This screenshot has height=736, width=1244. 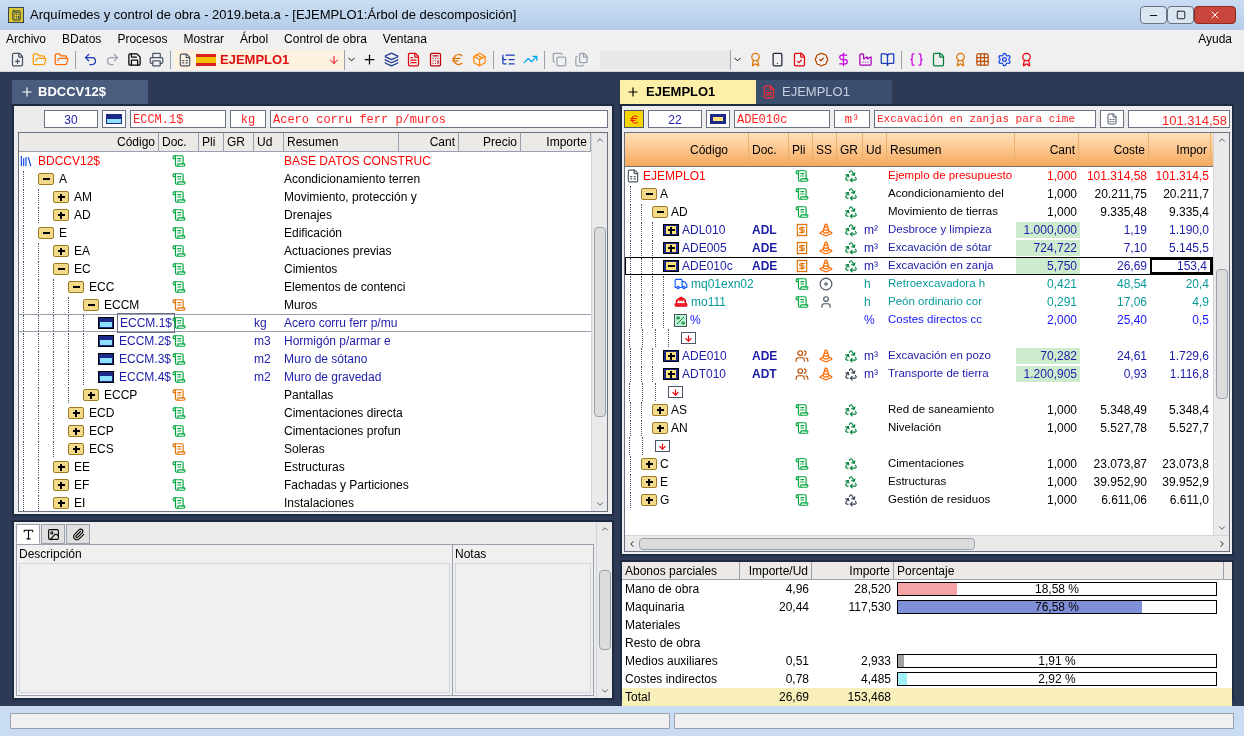 What do you see at coordinates (1180, 15) in the screenshot?
I see `maximize-button` at bounding box center [1180, 15].